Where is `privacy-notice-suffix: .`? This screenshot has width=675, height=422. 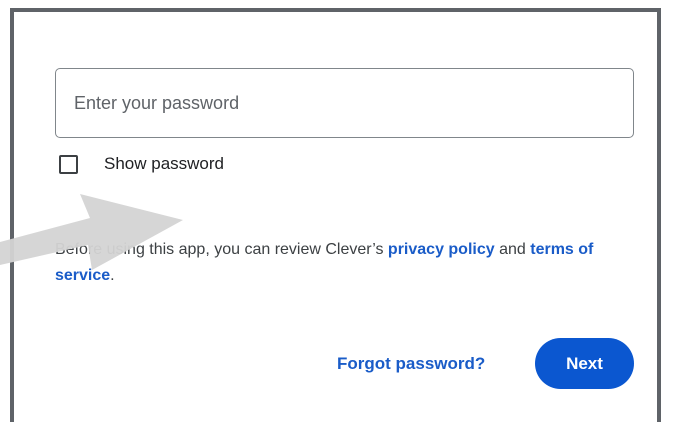
privacy-notice-suffix: . is located at coordinates (112, 275).